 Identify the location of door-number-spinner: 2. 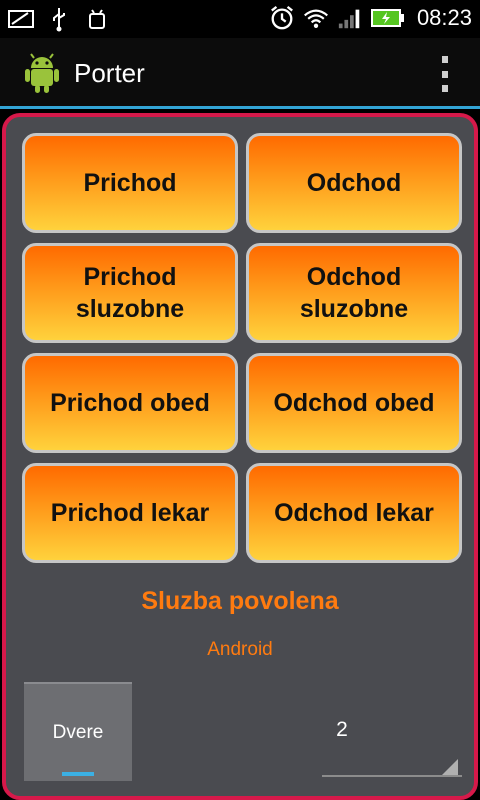
(392, 730).